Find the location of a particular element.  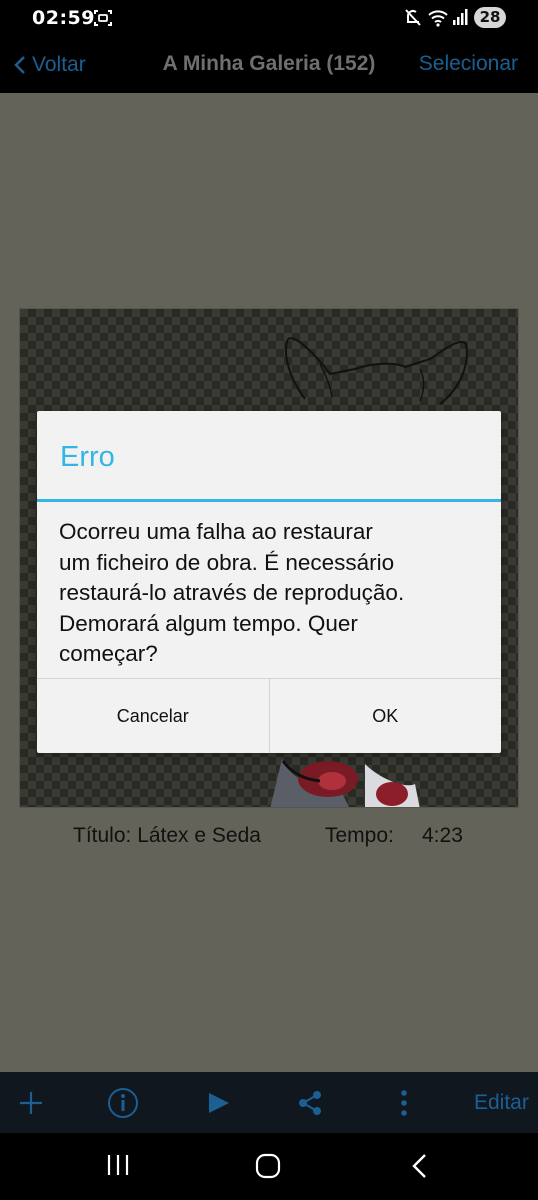

artwork-title: Título: Látex e Seda is located at coordinates (167, 835).